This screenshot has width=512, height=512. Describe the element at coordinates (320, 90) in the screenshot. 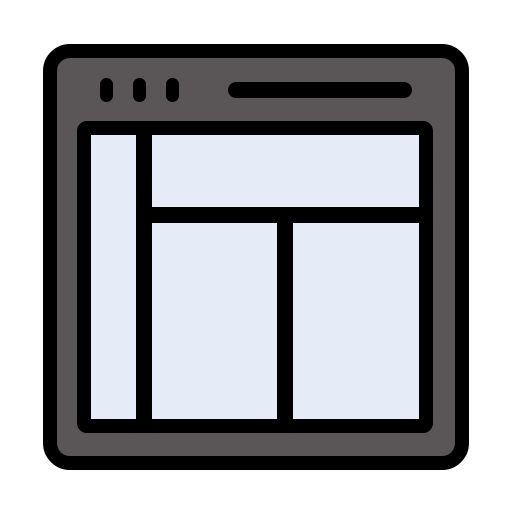

I see `address-bar` at that location.